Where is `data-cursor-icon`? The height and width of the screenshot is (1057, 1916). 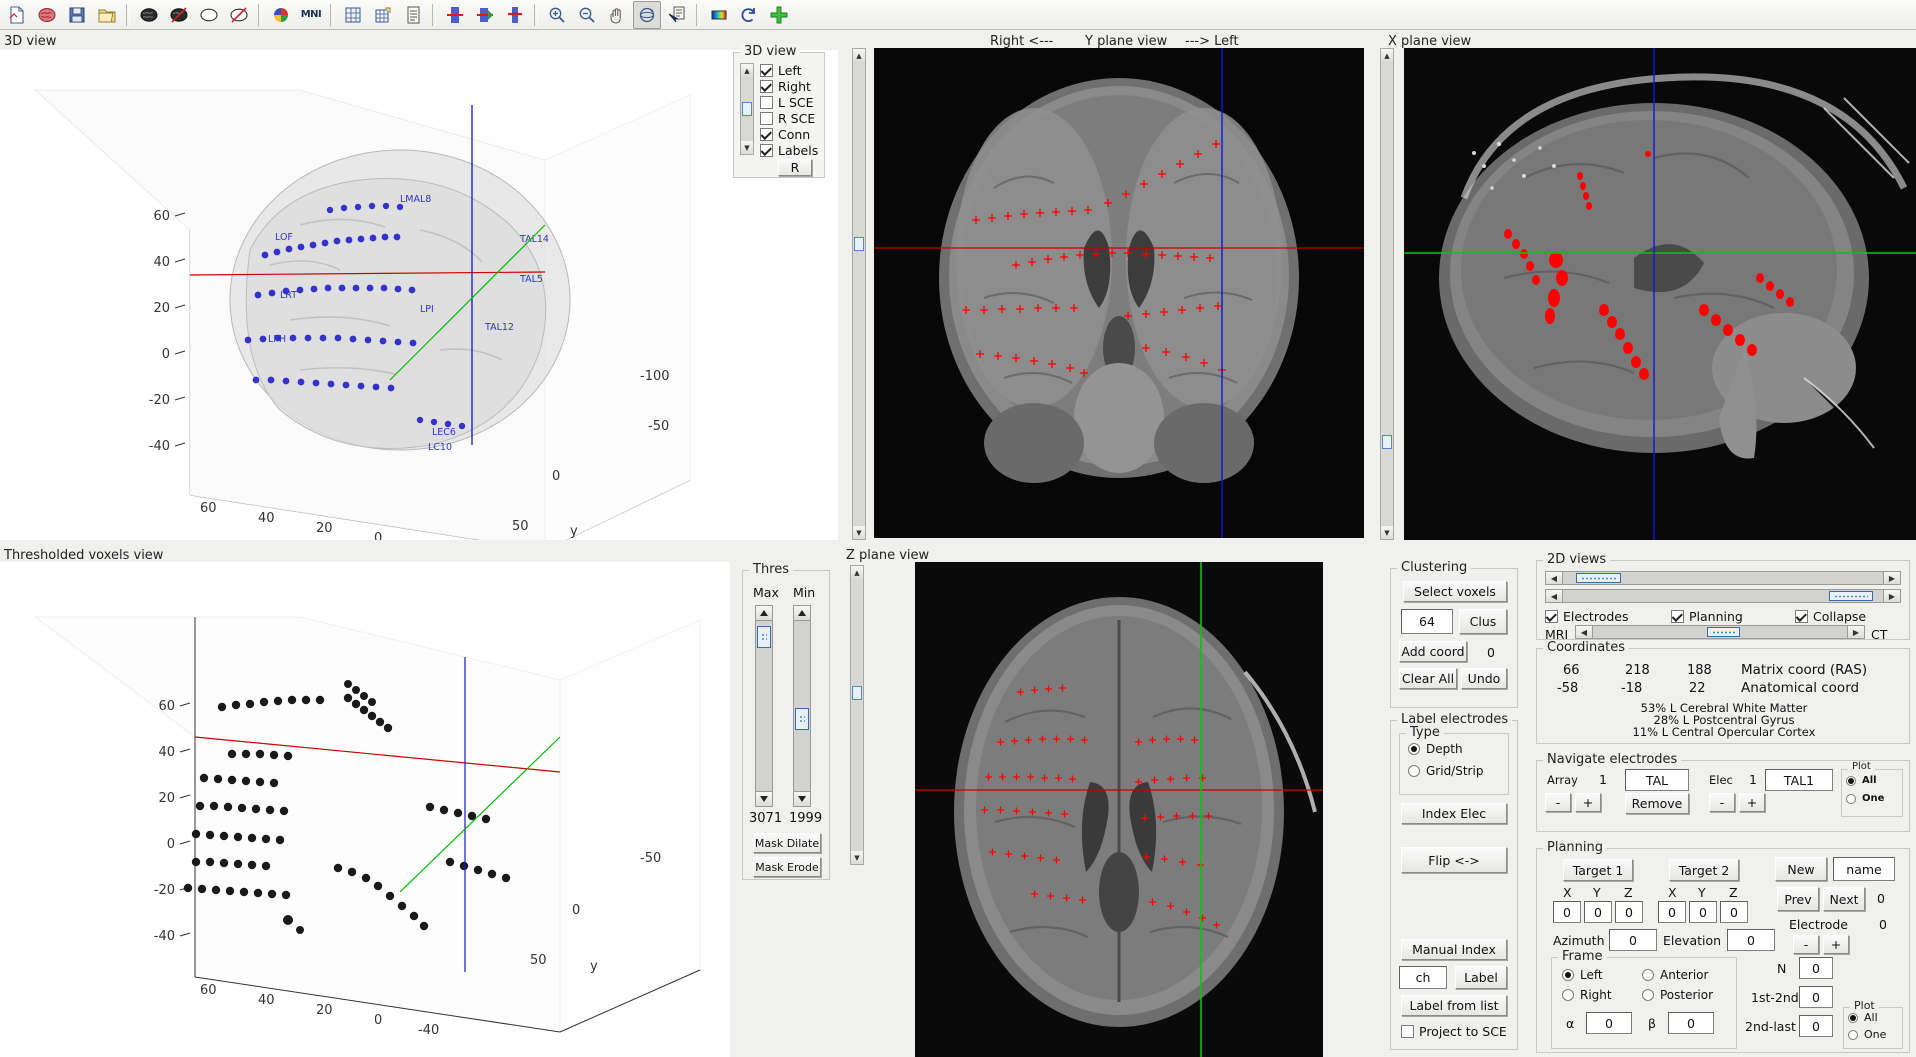
data-cursor-icon is located at coordinates (677, 15).